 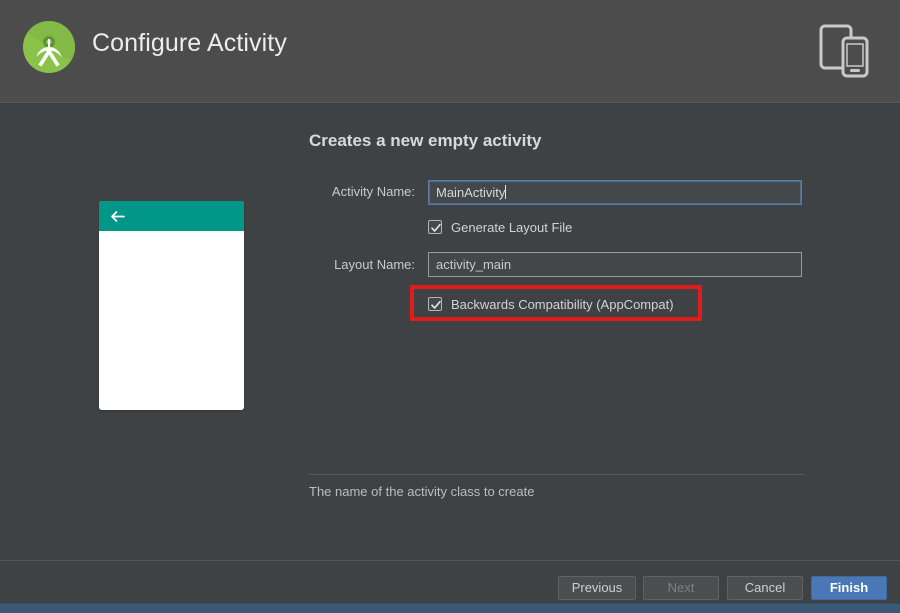 I want to click on hint-text: The name of the activity class to create, so click(x=422, y=491).